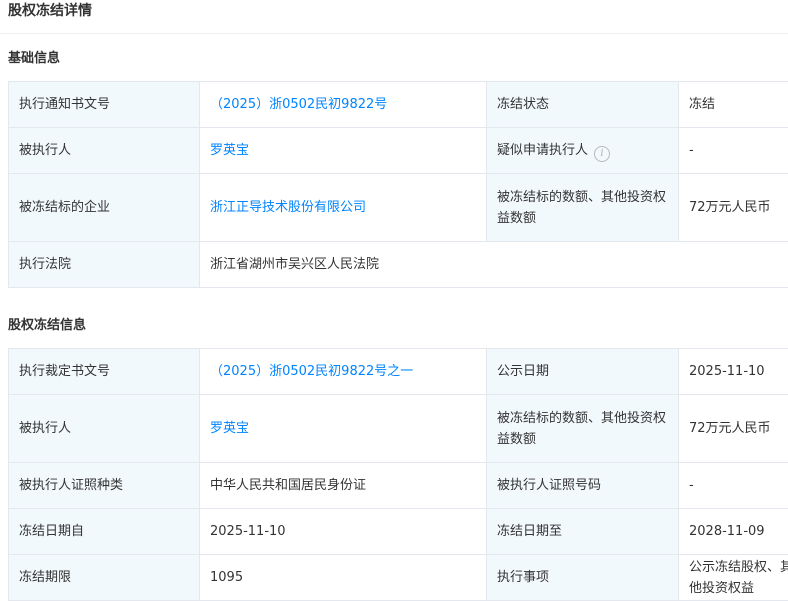 The width and height of the screenshot is (788, 601). Describe the element at coordinates (104, 371) in the screenshot. I see `label-ruling-number: 执行裁定书文号` at that location.